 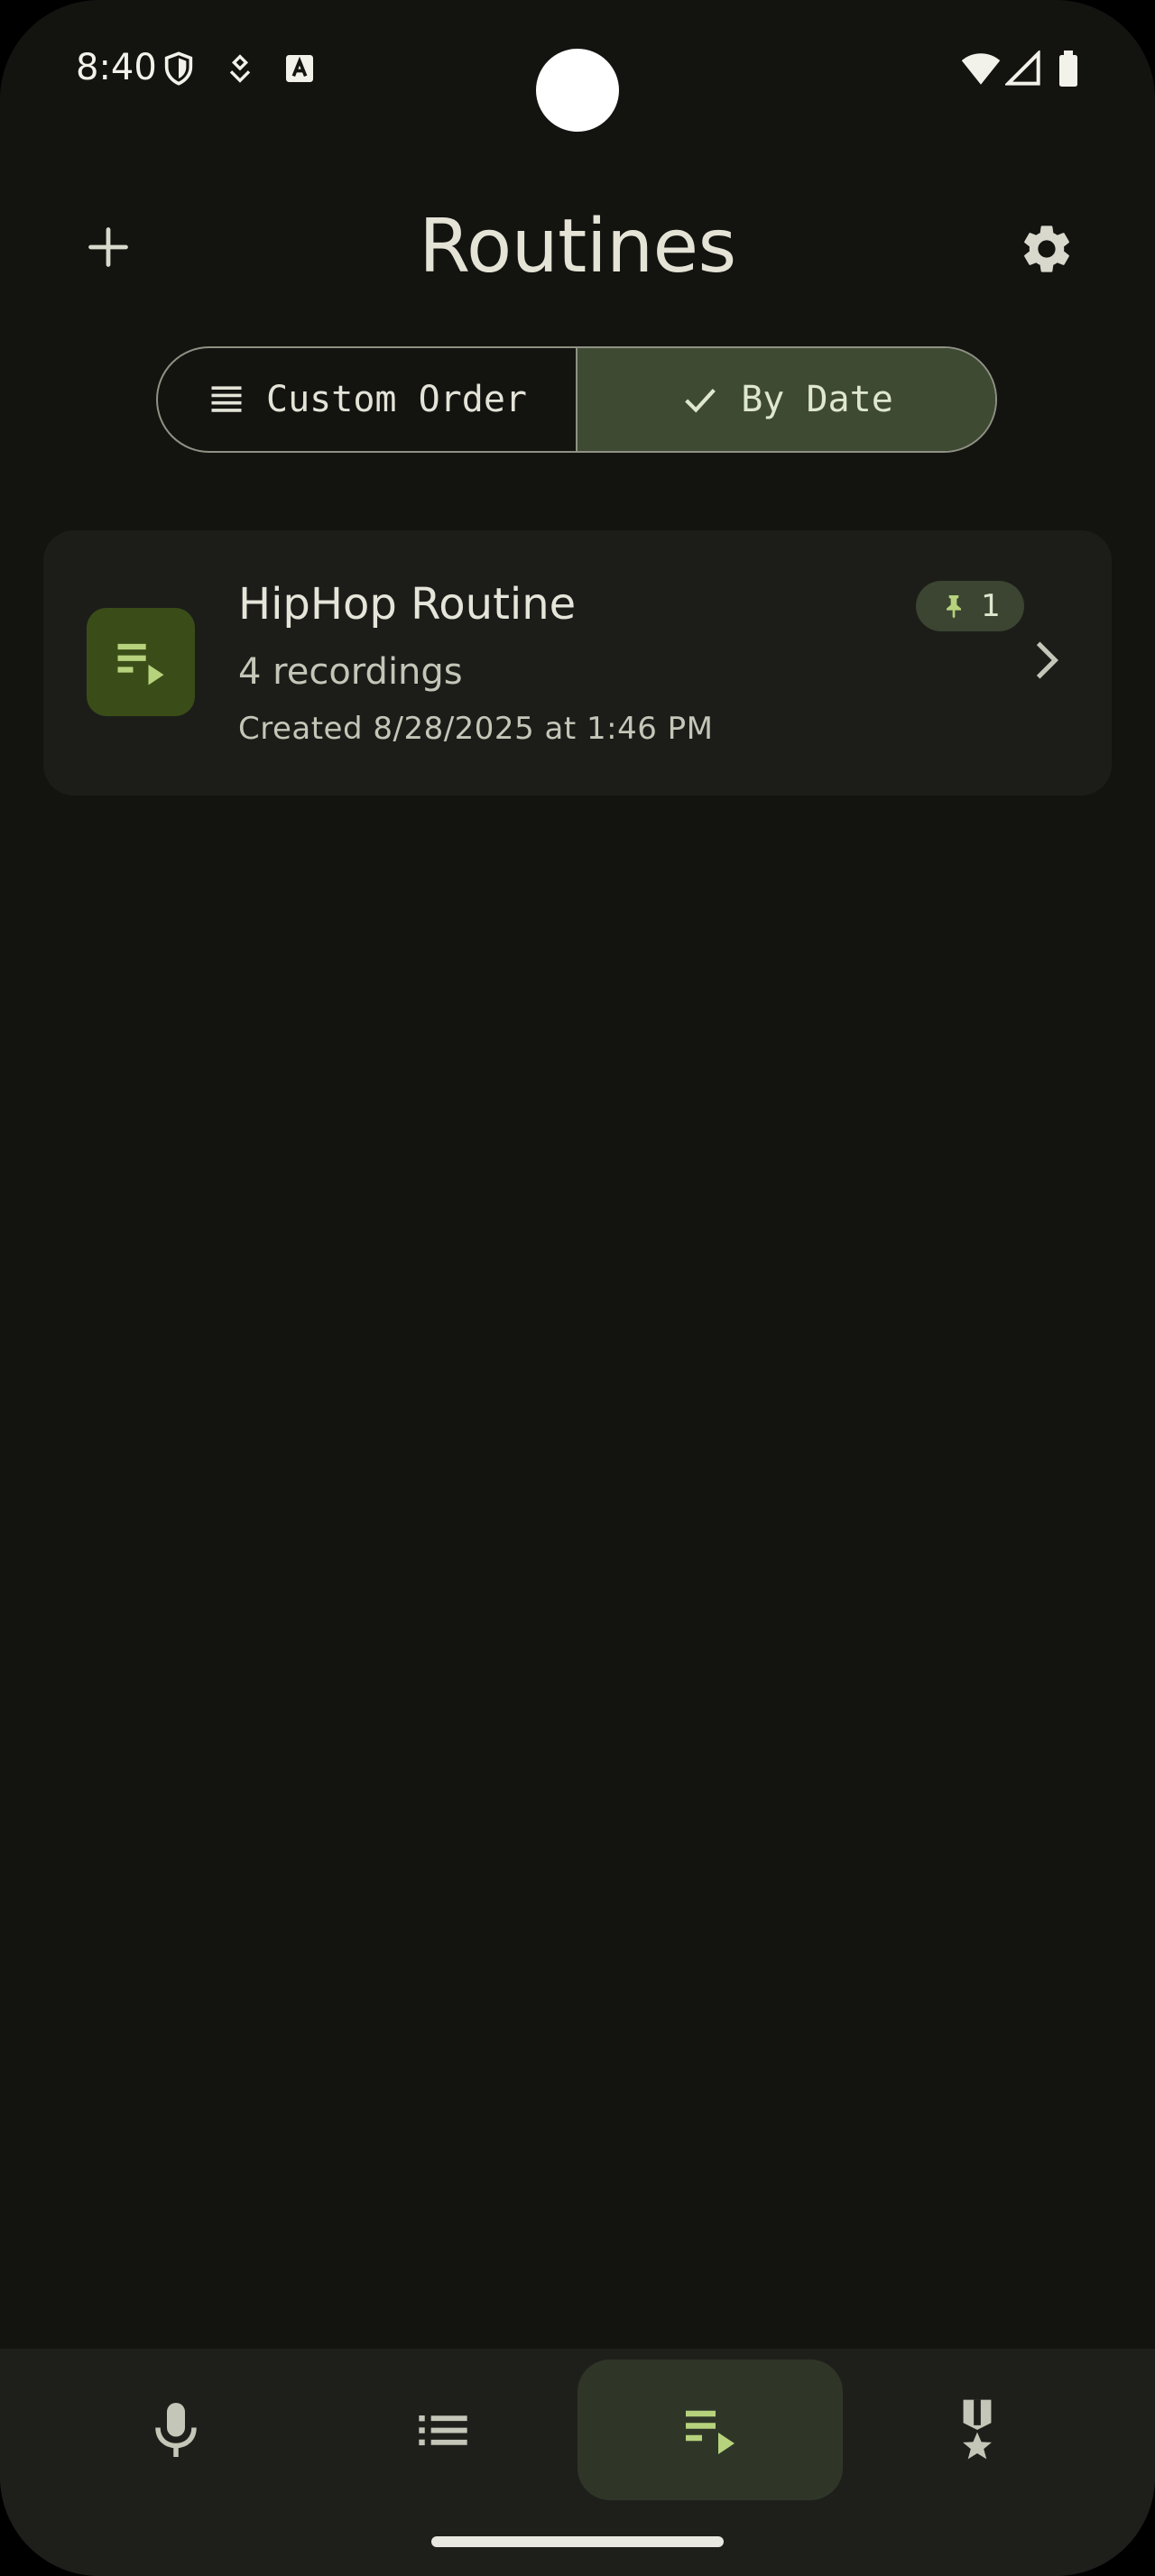 What do you see at coordinates (577, 2541) in the screenshot?
I see `home-indicator` at bounding box center [577, 2541].